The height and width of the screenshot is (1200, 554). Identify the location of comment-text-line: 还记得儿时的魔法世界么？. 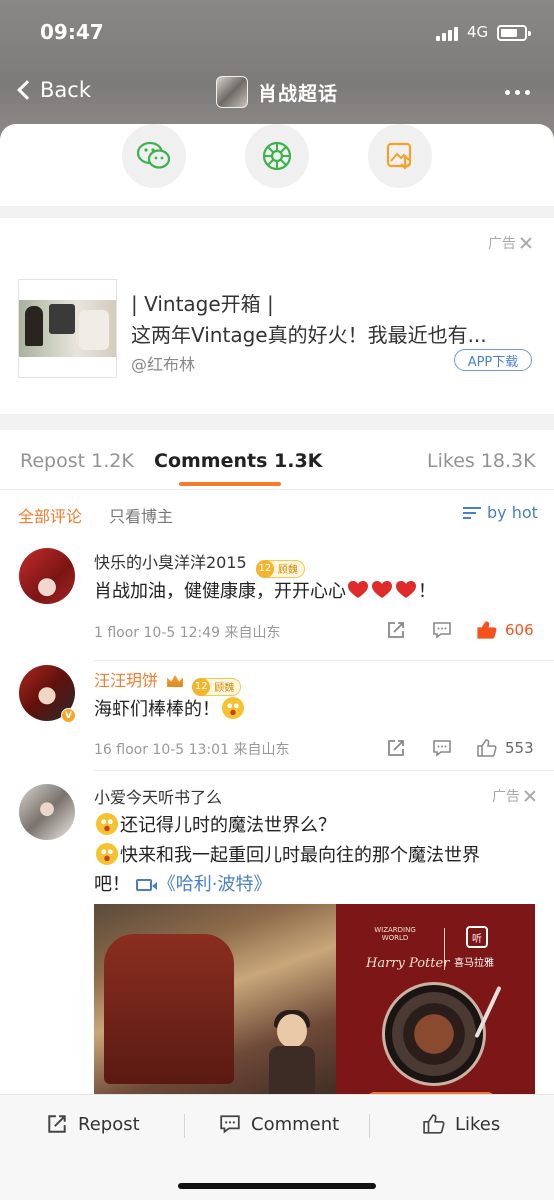
(215, 824).